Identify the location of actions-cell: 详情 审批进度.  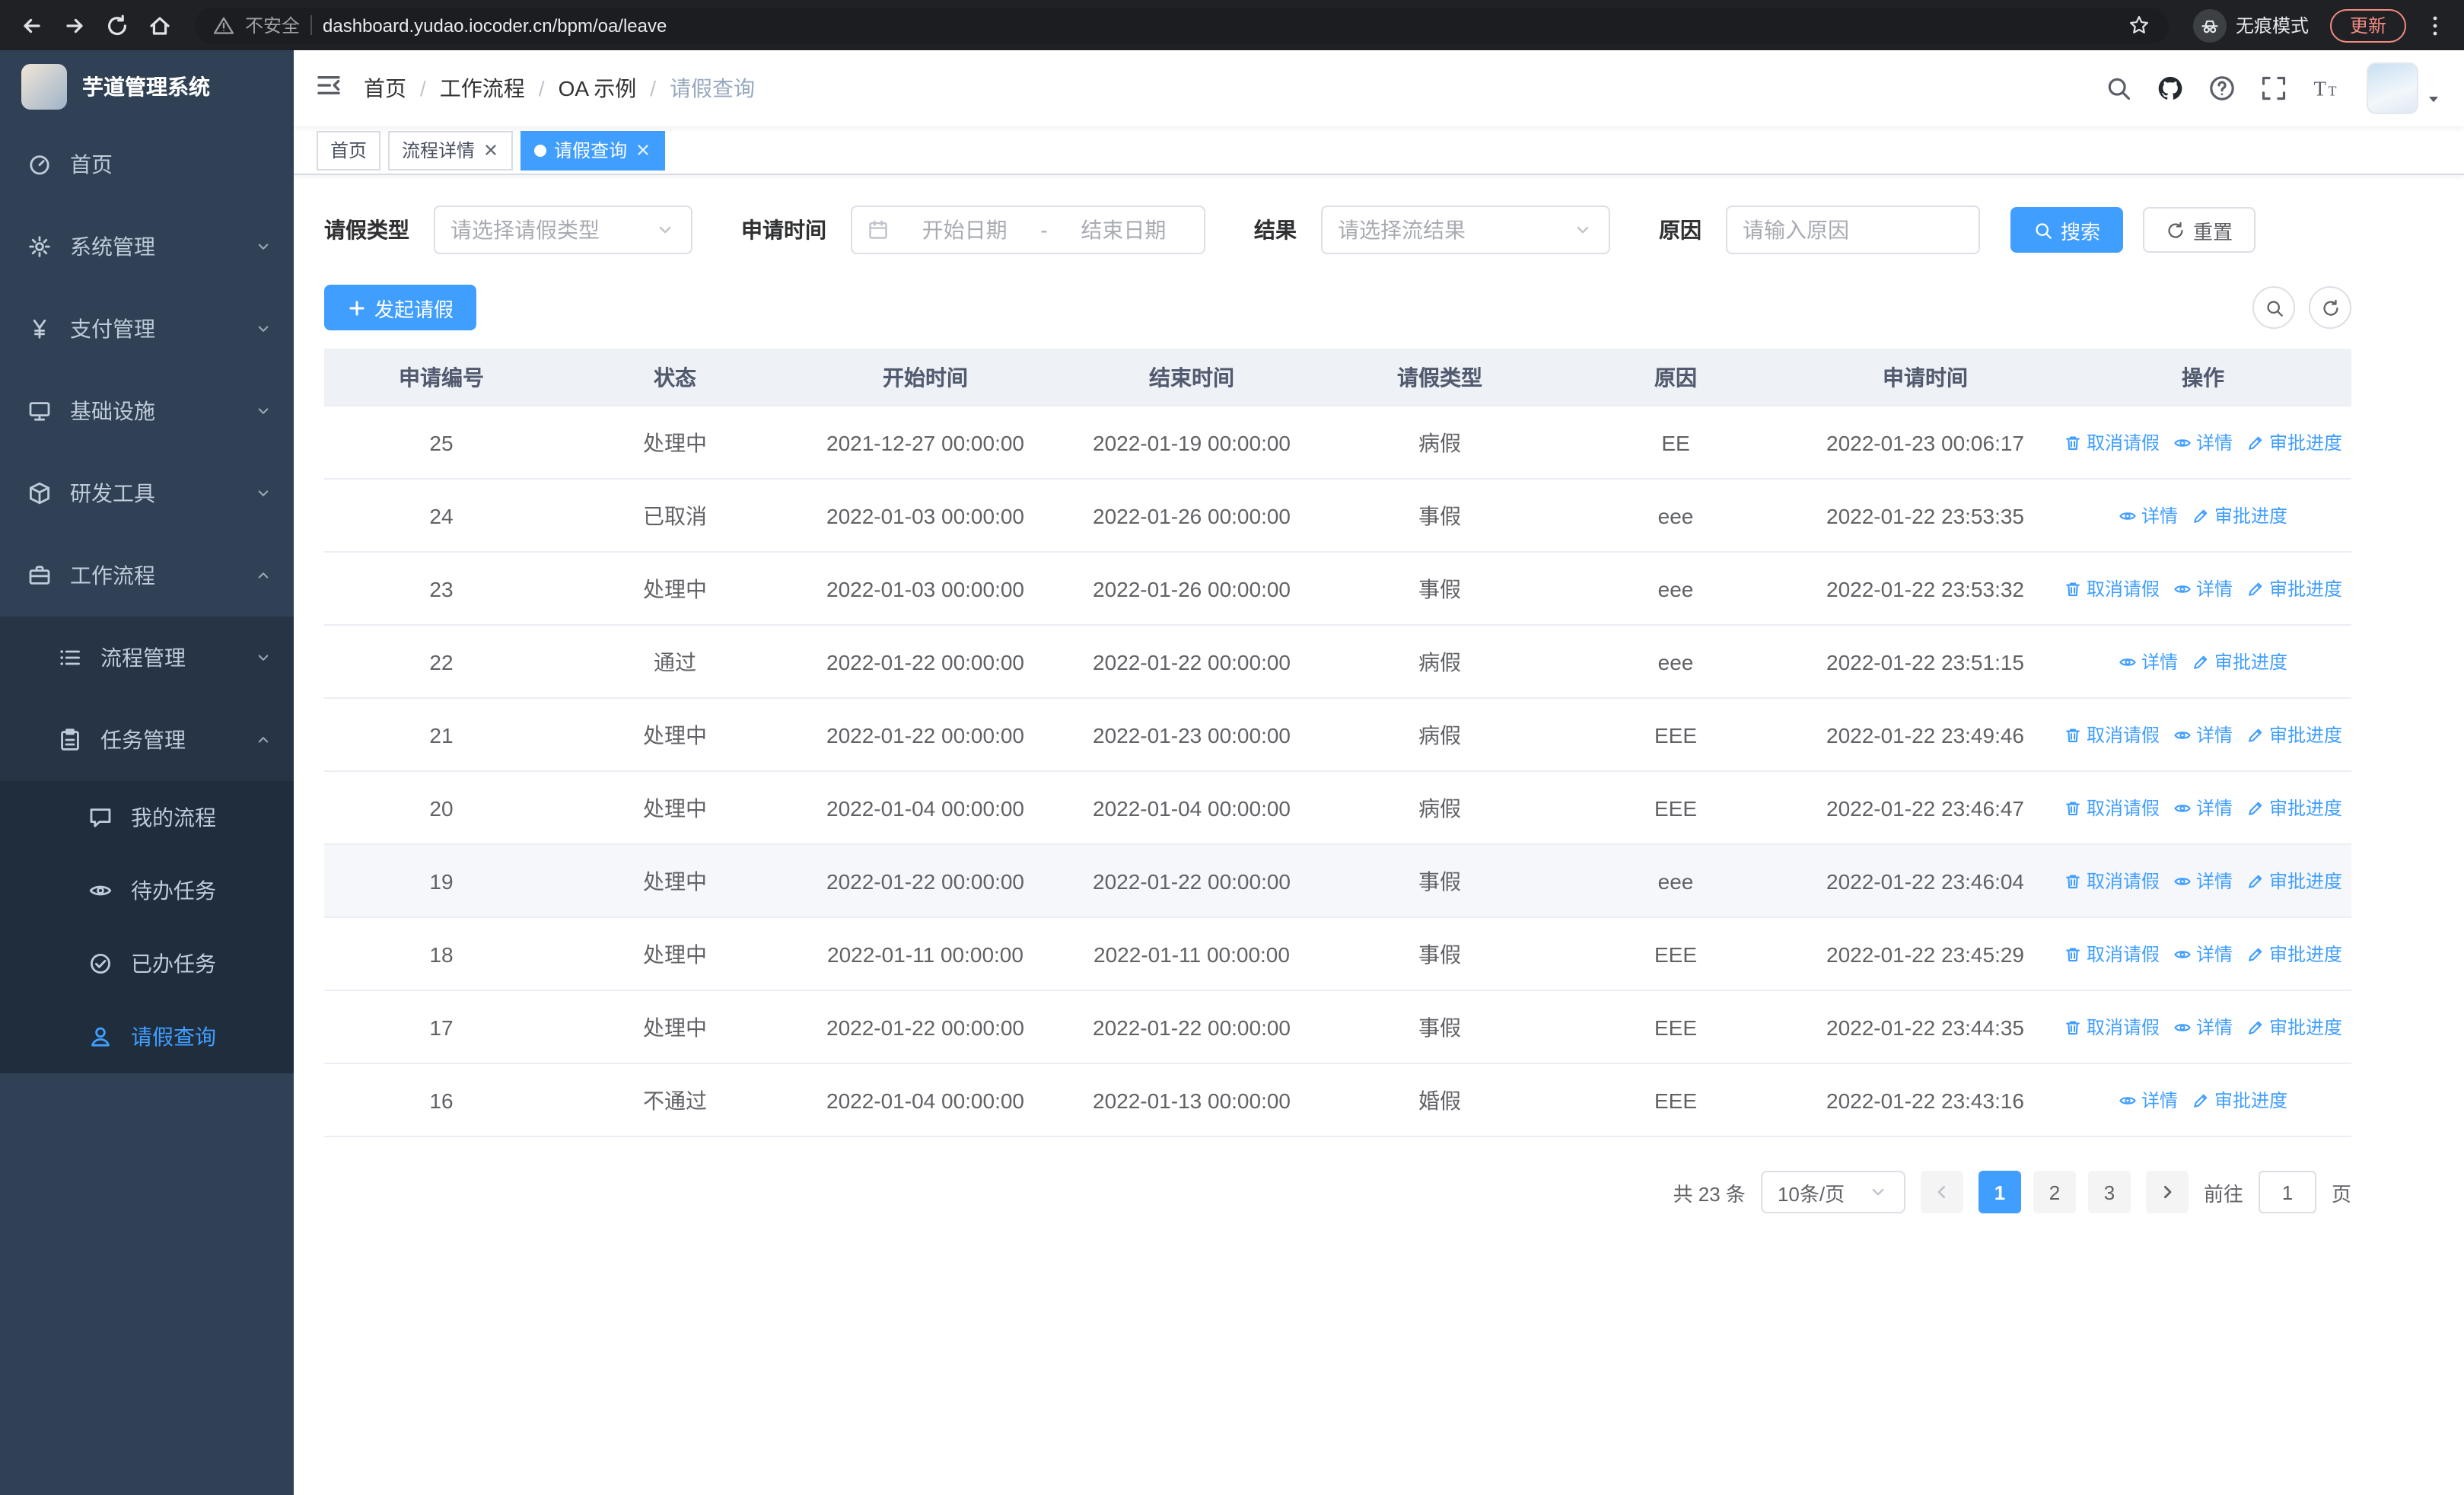
(2203, 1100).